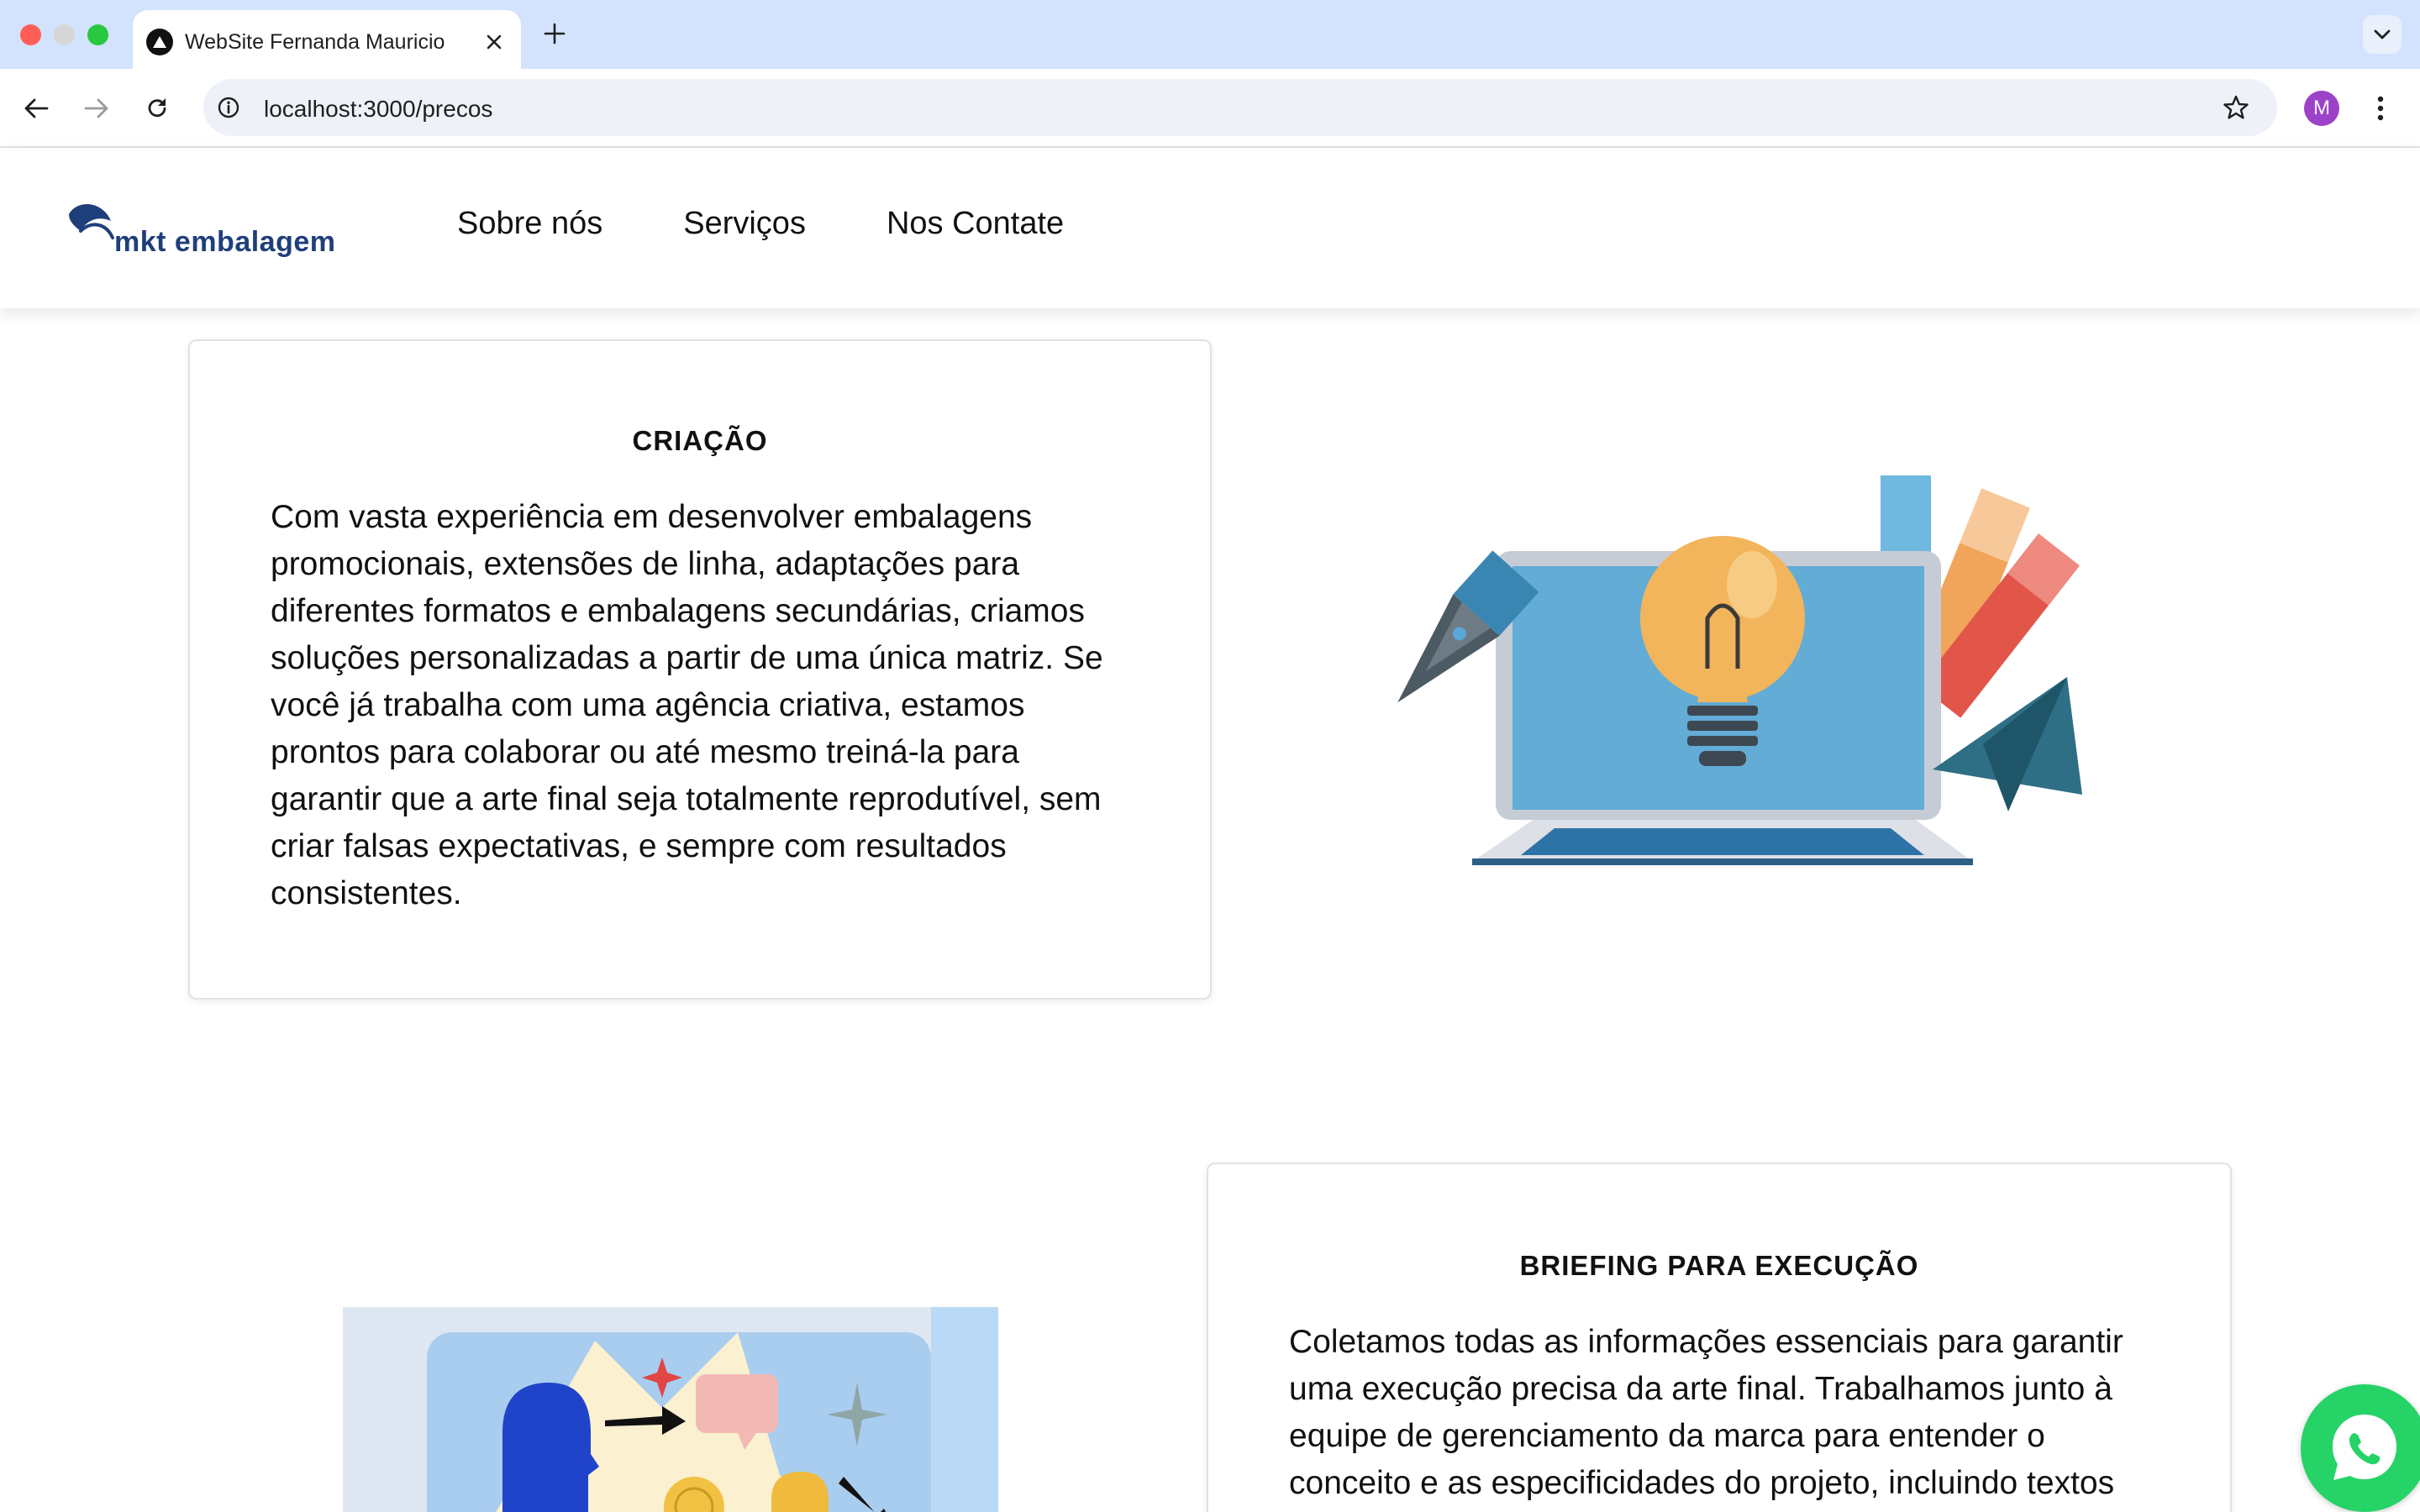 The height and width of the screenshot is (1512, 2420). What do you see at coordinates (1240, 107) in the screenshot?
I see `address-bar: localhost:3000/precos` at bounding box center [1240, 107].